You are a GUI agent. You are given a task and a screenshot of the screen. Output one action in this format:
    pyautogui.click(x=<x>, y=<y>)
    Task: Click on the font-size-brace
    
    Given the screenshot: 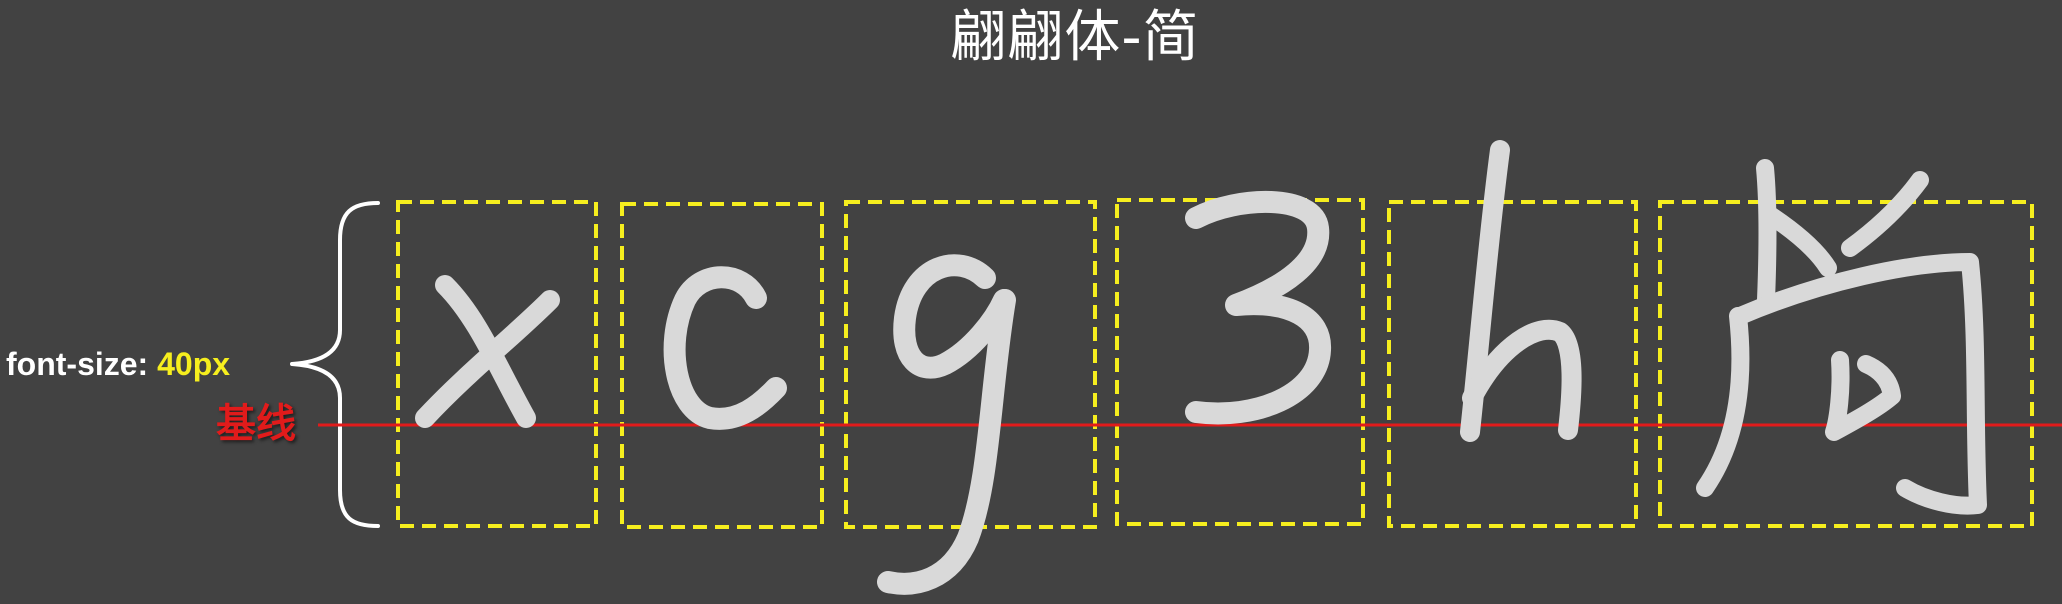 What is the action you would take?
    pyautogui.click(x=335, y=364)
    